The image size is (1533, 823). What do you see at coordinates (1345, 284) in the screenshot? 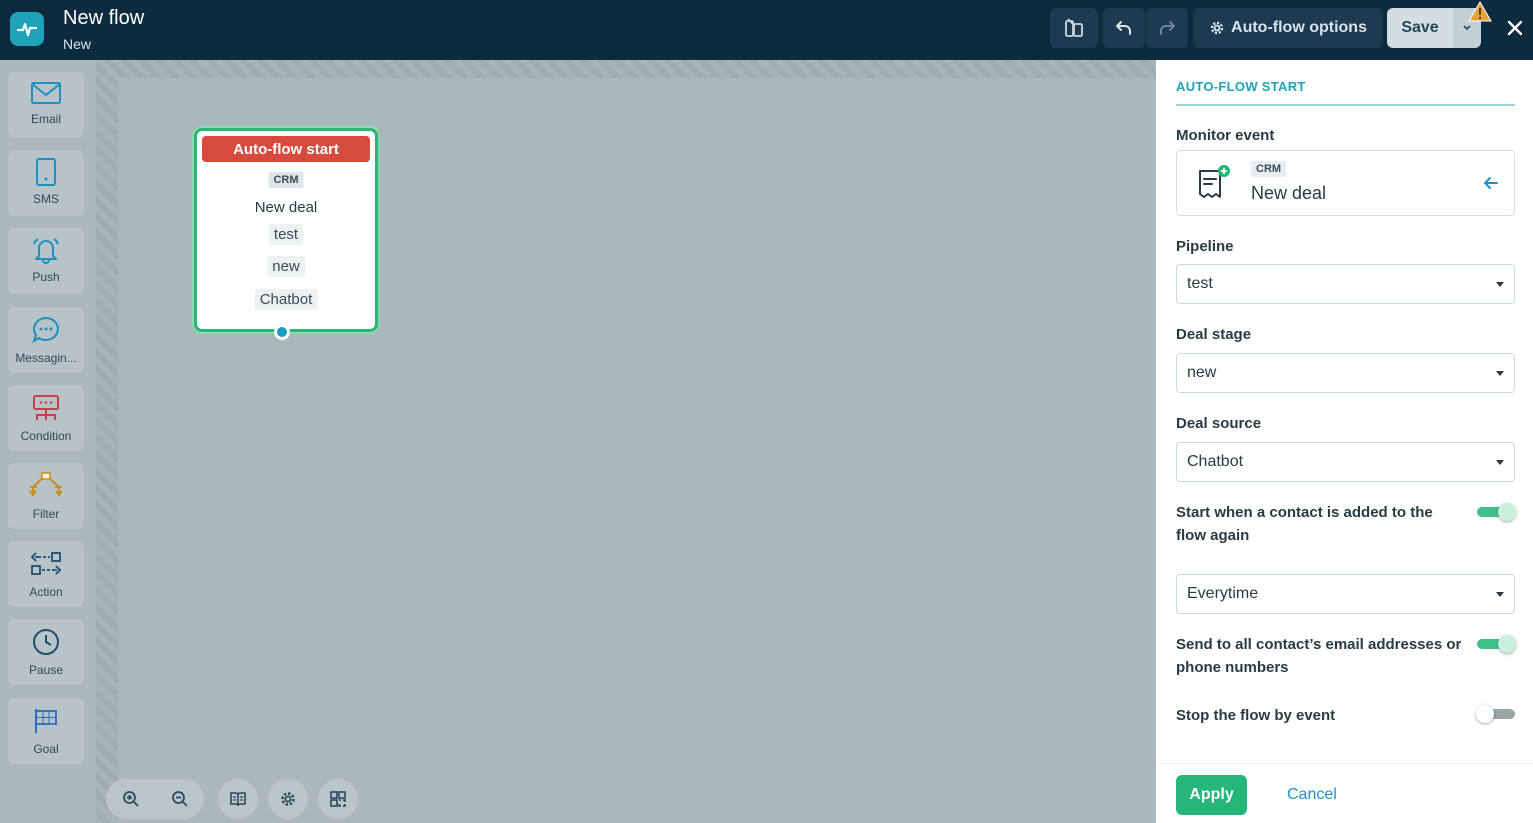
I see `pipeline-select: test` at bounding box center [1345, 284].